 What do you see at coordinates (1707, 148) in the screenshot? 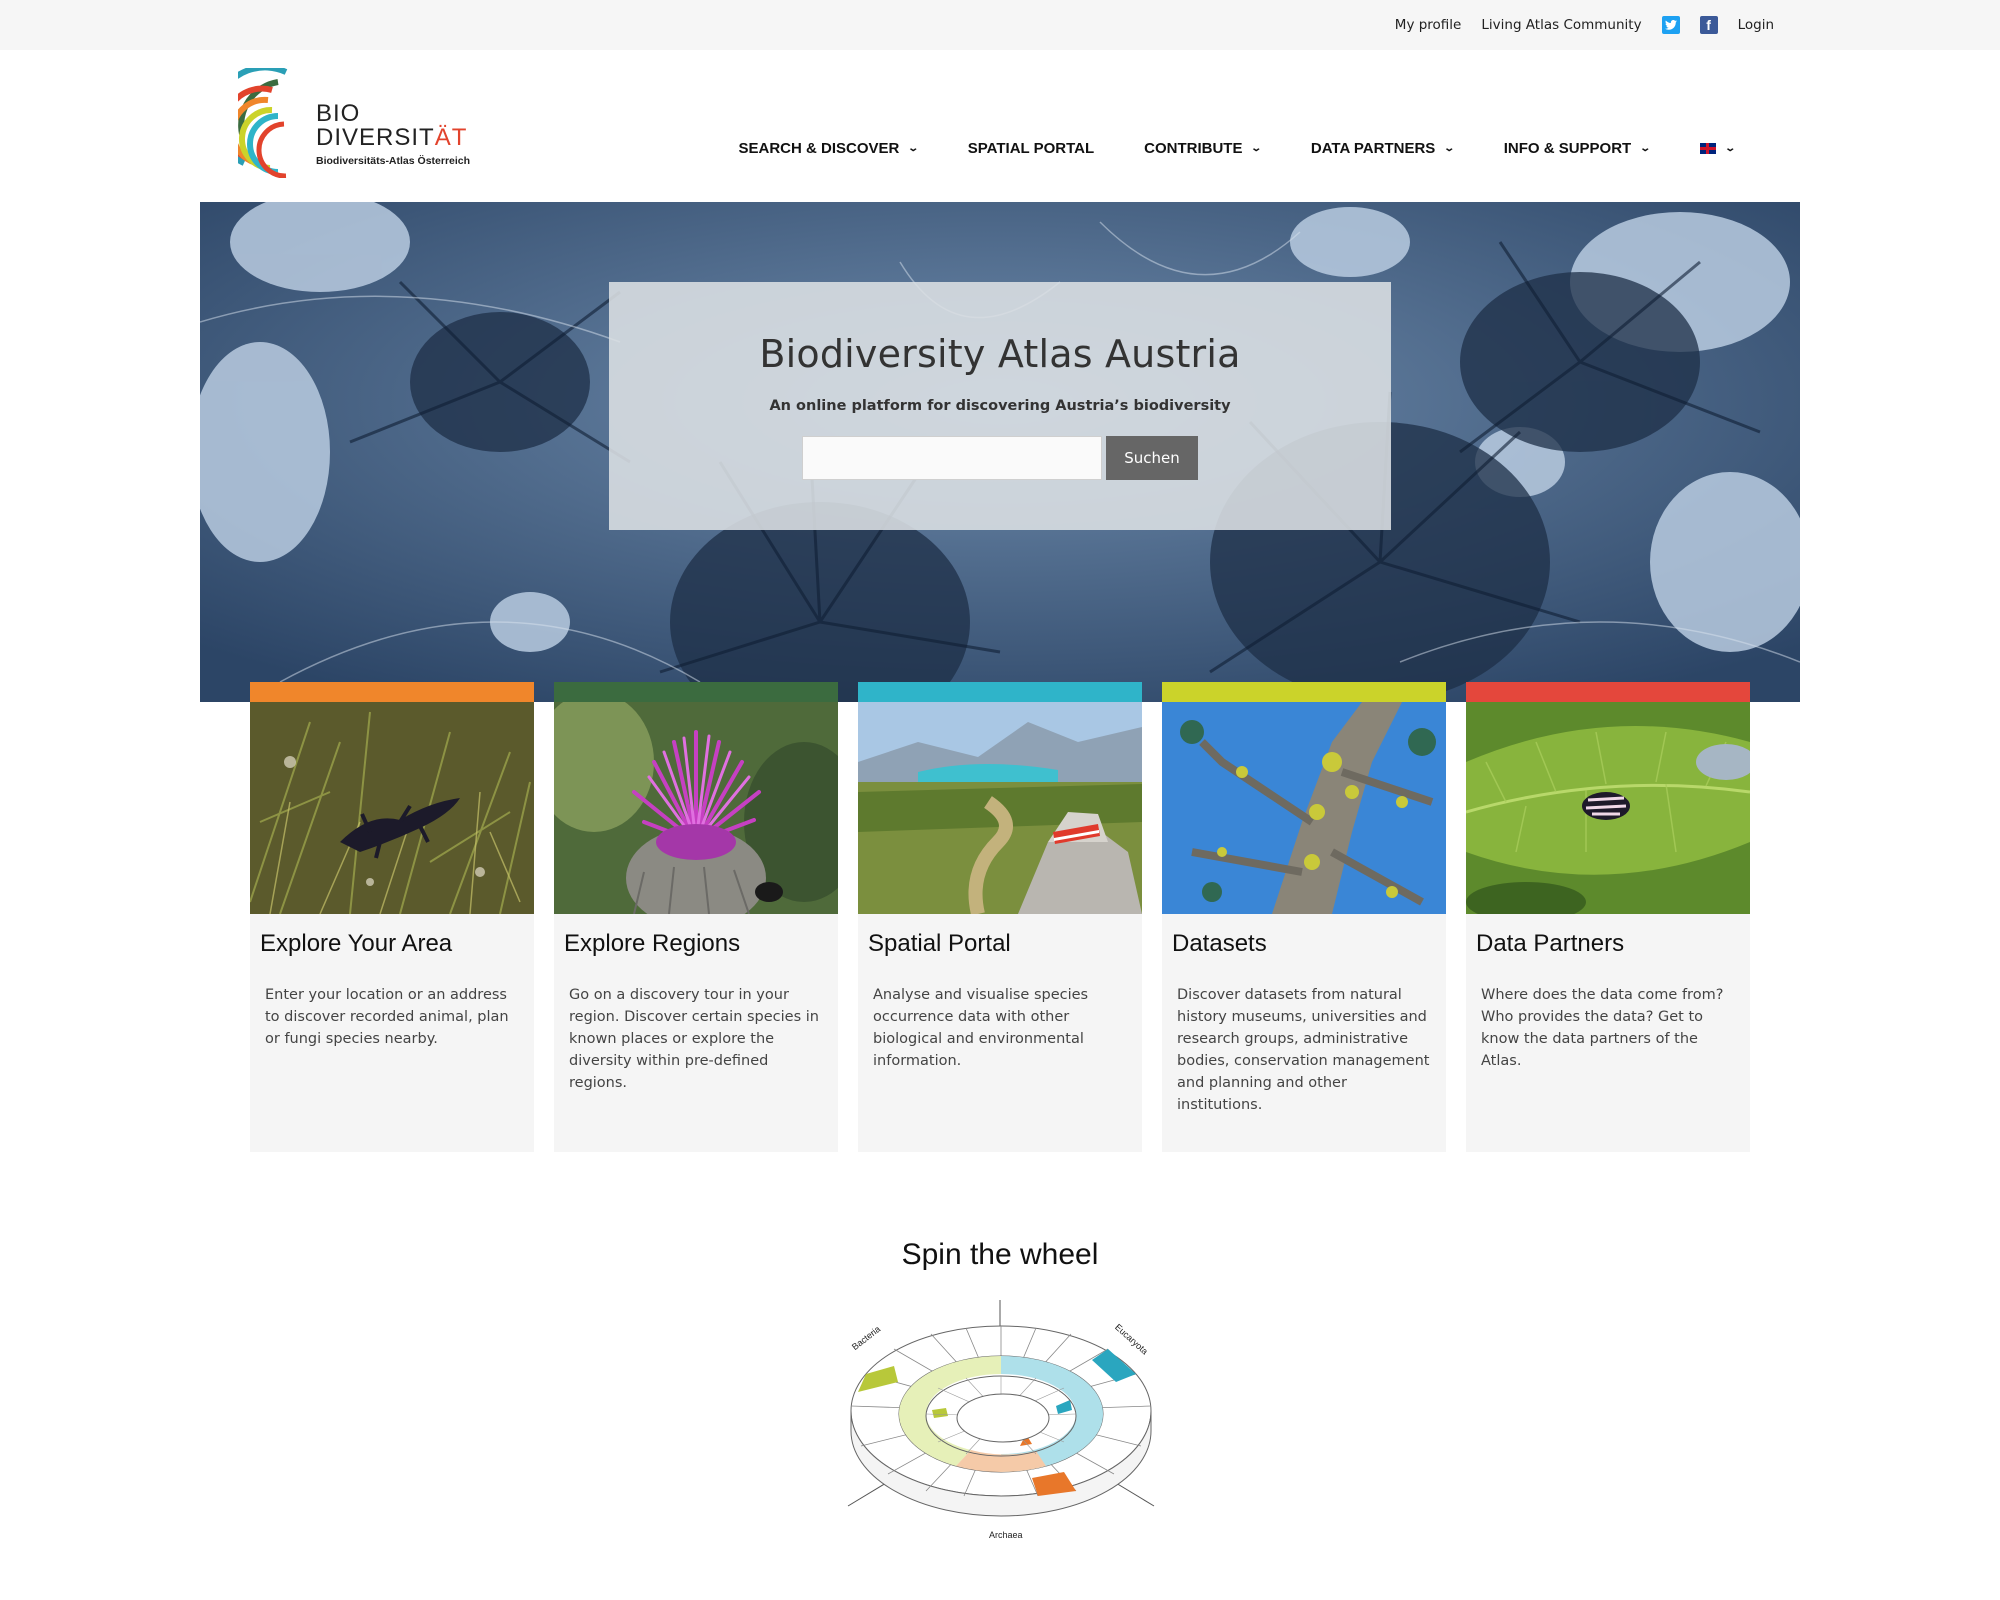
I see `uk-flag-icon` at bounding box center [1707, 148].